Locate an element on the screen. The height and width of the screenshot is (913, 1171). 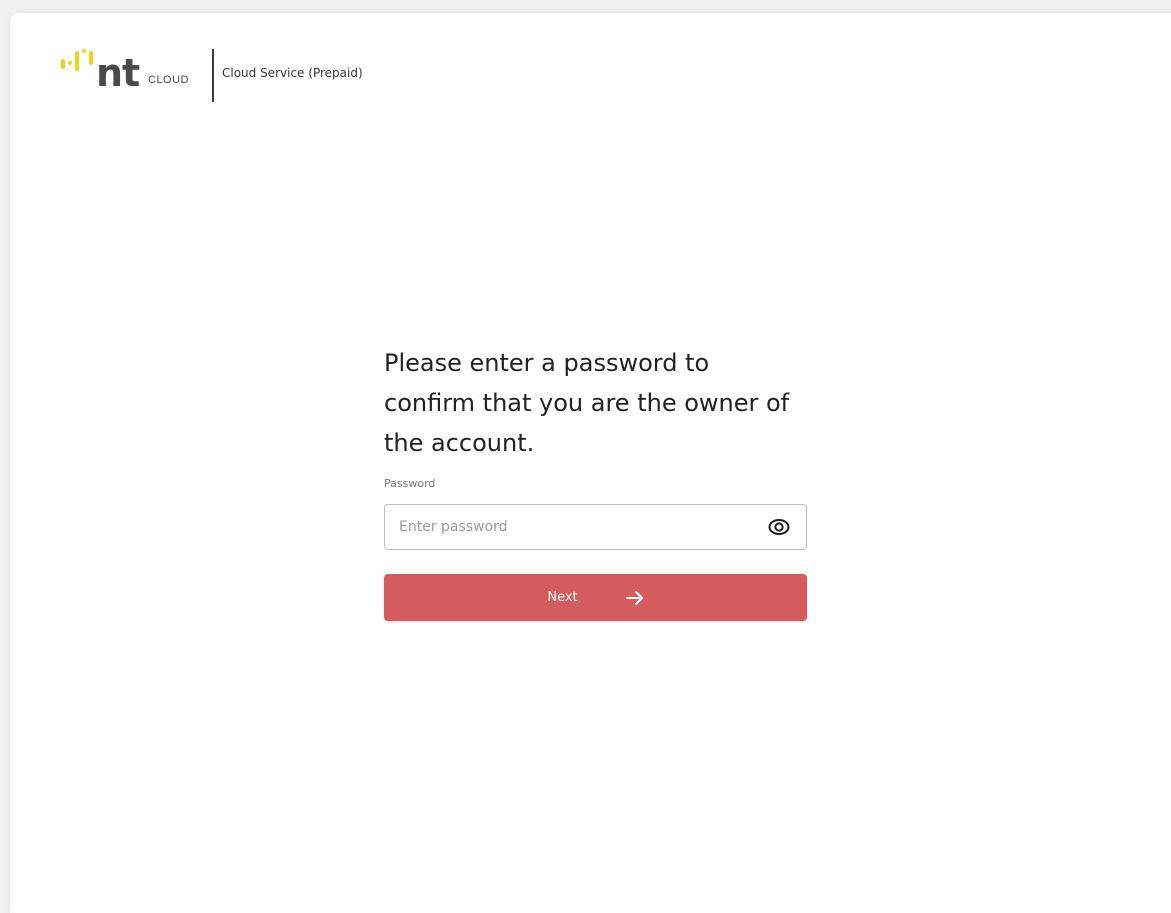
next-button-label: Next is located at coordinates (562, 597).